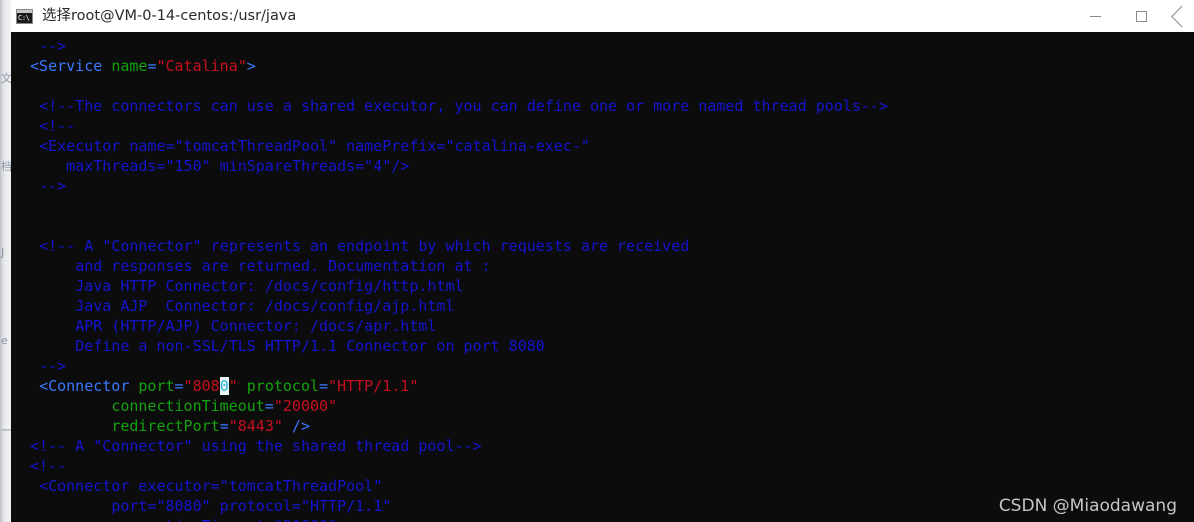 Image resolution: width=1194 pixels, height=522 pixels. I want to click on window-controls, so click(1133, 16).